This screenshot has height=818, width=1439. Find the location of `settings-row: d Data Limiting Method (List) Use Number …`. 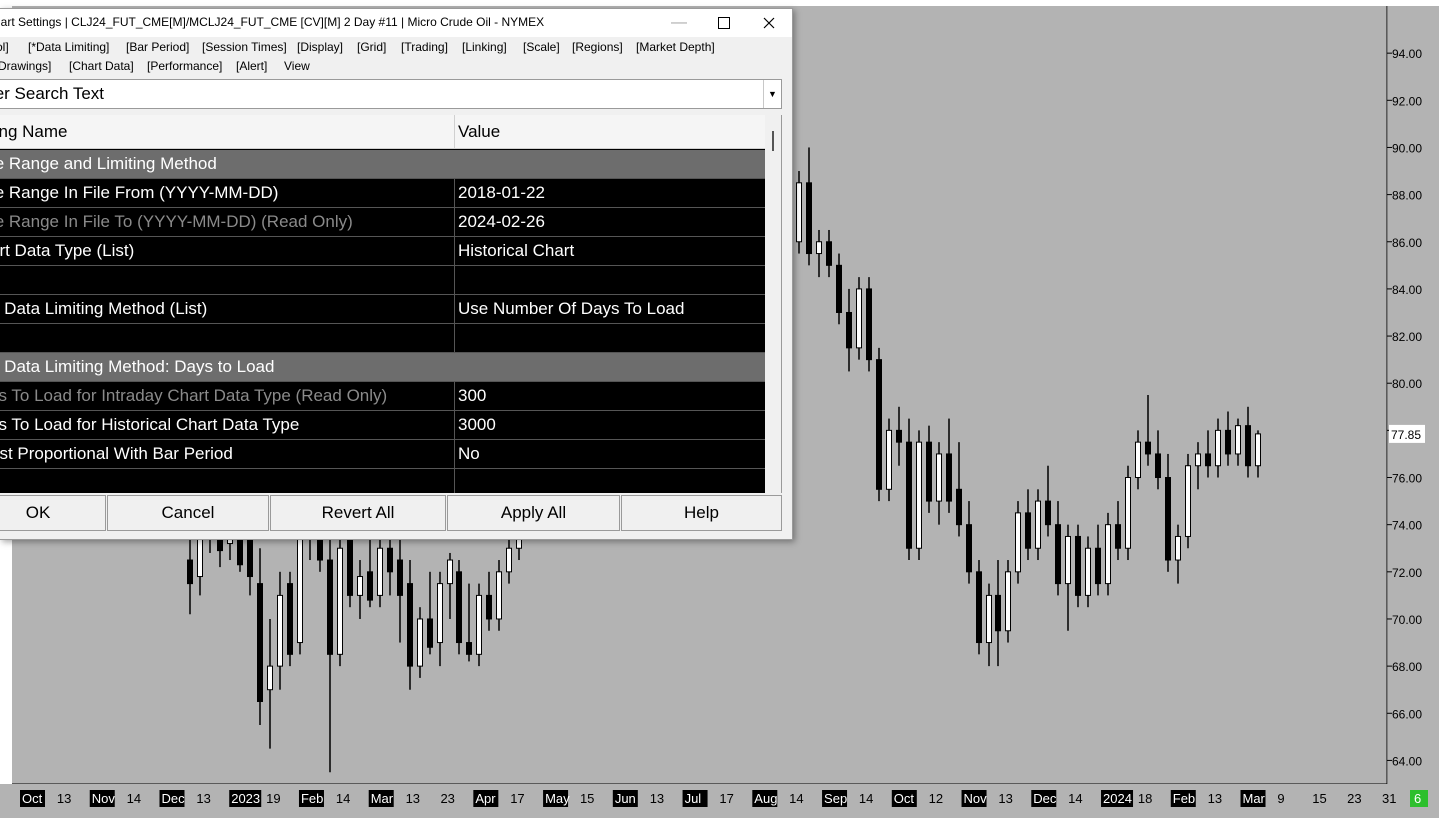

settings-row: d Data Limiting Method (List) Use Number … is located at coordinates (382, 309).